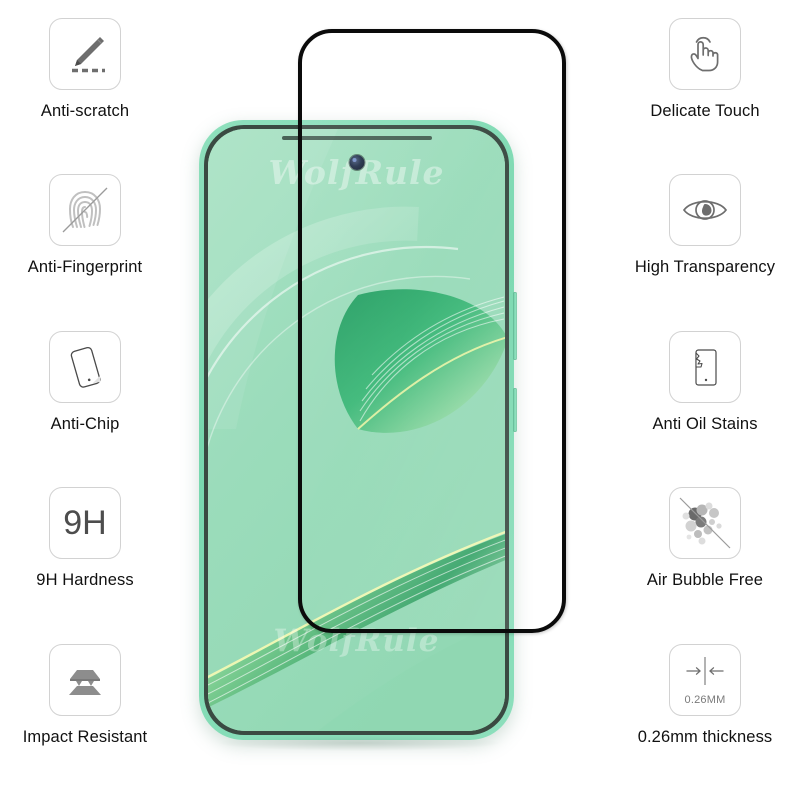  What do you see at coordinates (85, 721) in the screenshot?
I see `feature-impact-resistant: Impact Resistant` at bounding box center [85, 721].